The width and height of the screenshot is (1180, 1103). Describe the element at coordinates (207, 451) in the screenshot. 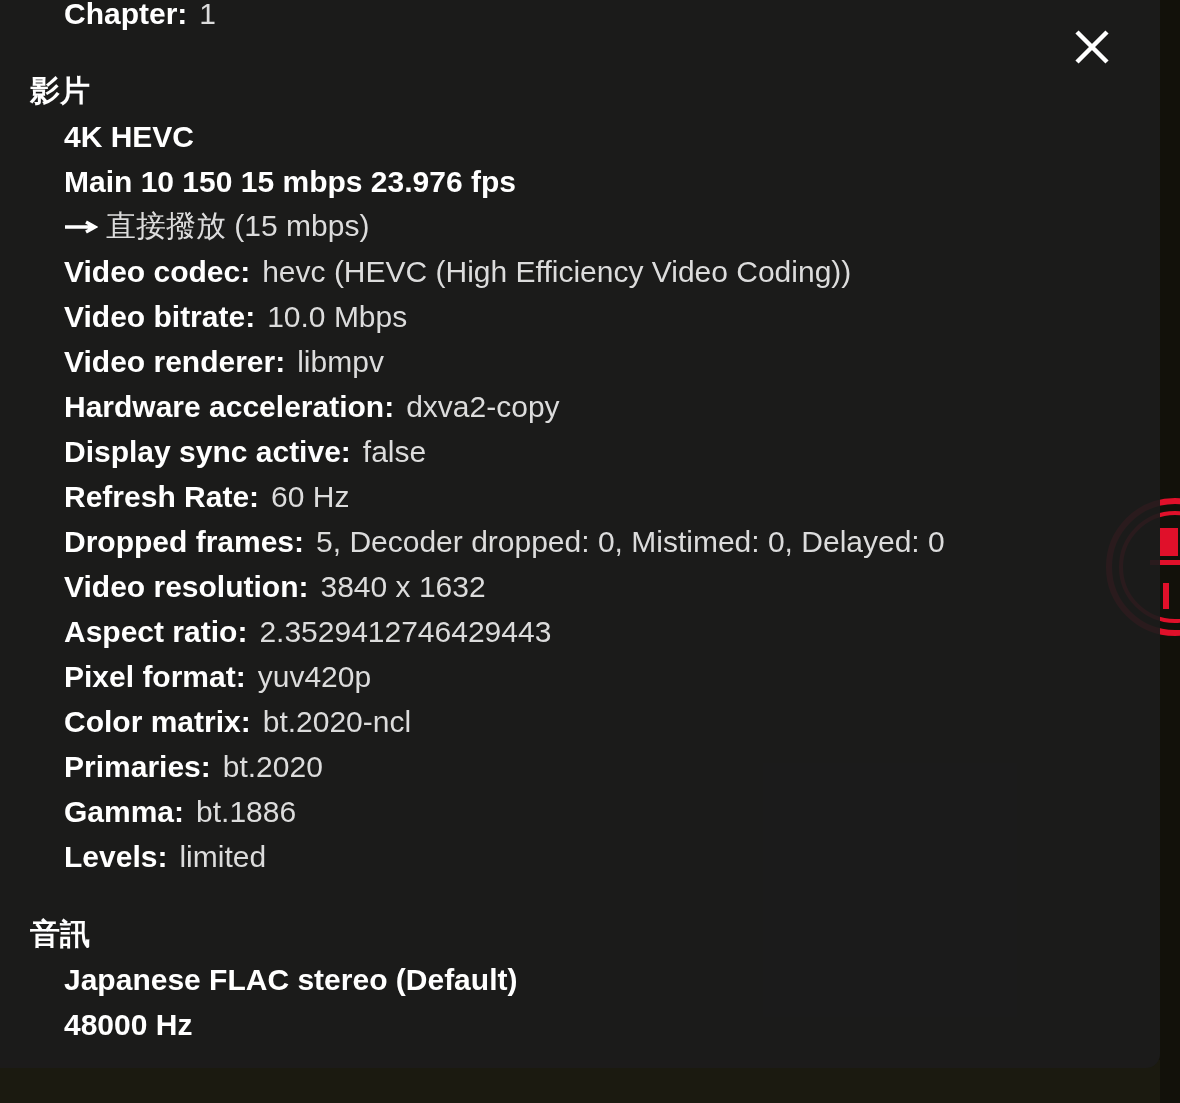

I see `field-label: Display sync active:` at that location.